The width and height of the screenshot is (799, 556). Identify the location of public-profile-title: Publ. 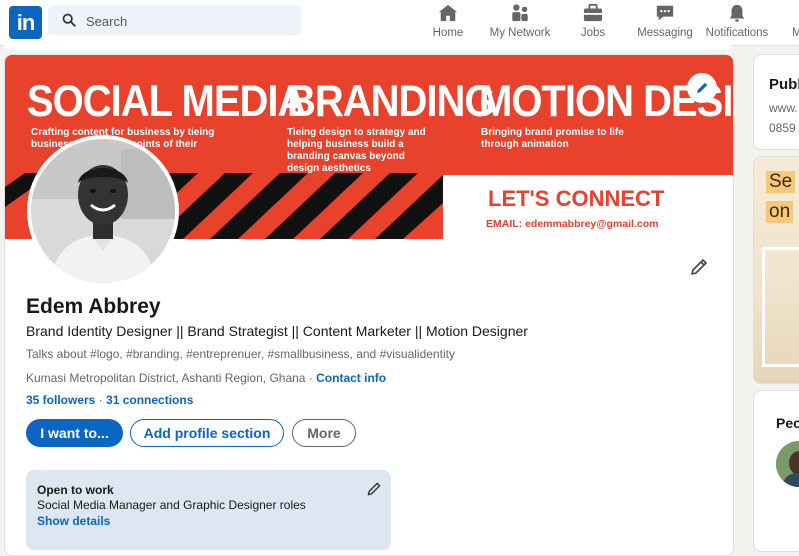
(784, 84).